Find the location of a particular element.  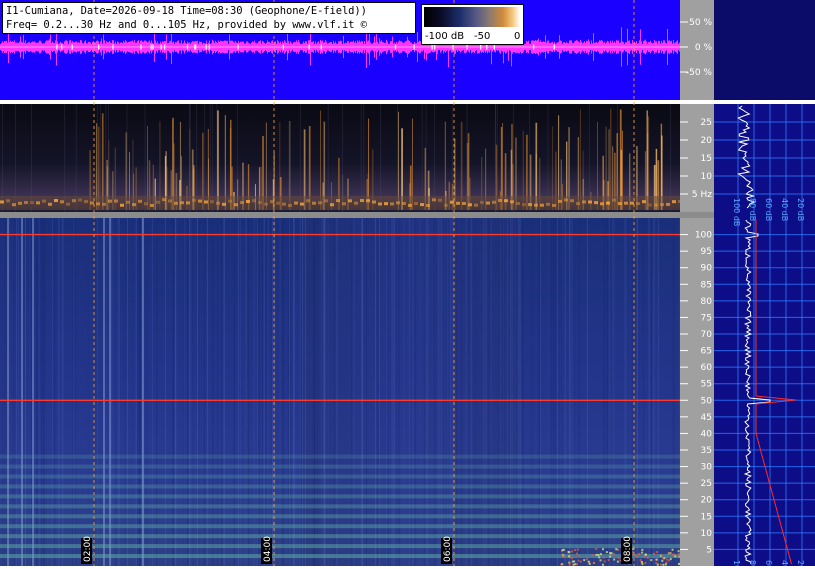

amplitude-tick-label: 50 % is located at coordinates (700, 23).